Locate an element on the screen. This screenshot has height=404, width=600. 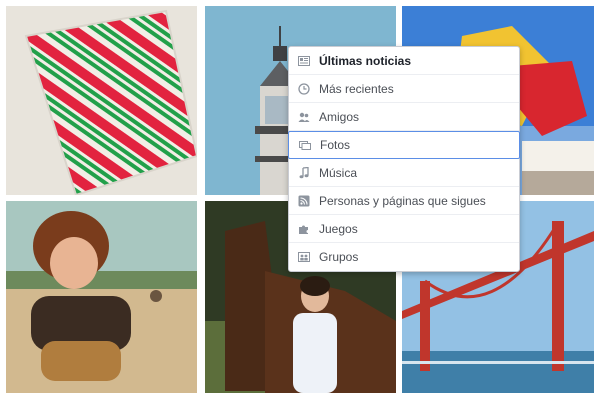
menu-item-photos: Fotos is located at coordinates (404, 145).